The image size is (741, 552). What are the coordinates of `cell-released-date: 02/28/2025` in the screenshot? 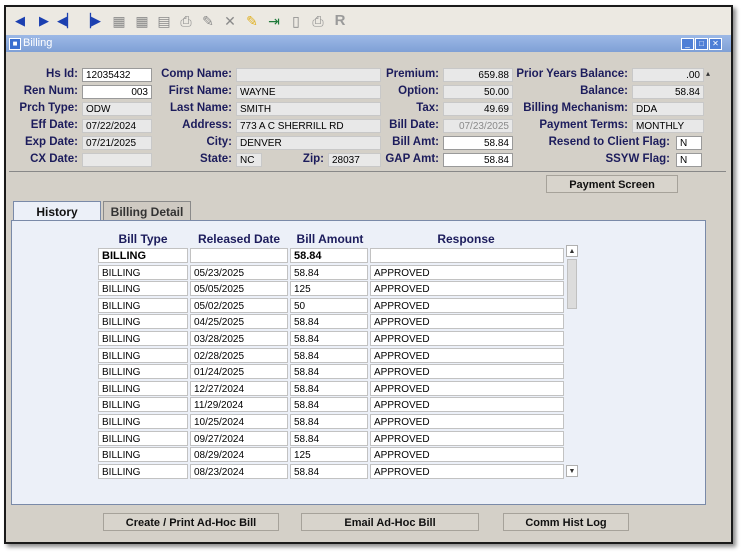 It's located at (239, 355).